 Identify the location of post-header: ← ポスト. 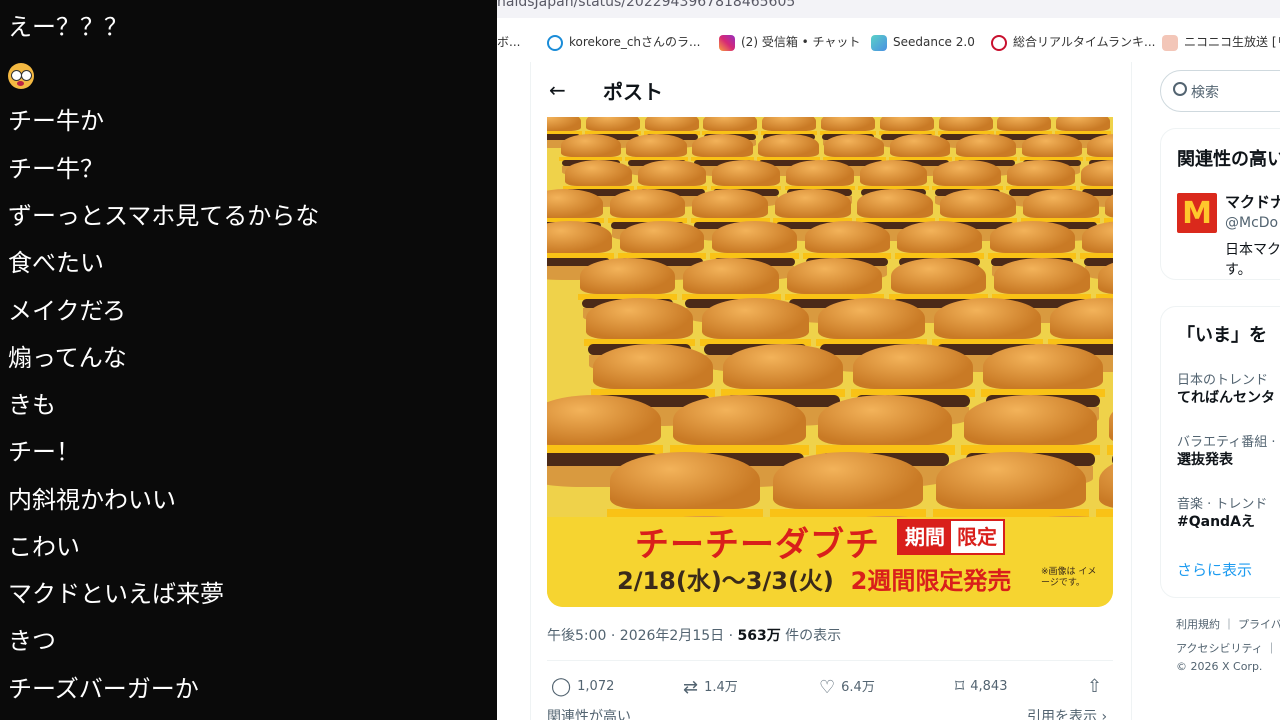
(830, 89).